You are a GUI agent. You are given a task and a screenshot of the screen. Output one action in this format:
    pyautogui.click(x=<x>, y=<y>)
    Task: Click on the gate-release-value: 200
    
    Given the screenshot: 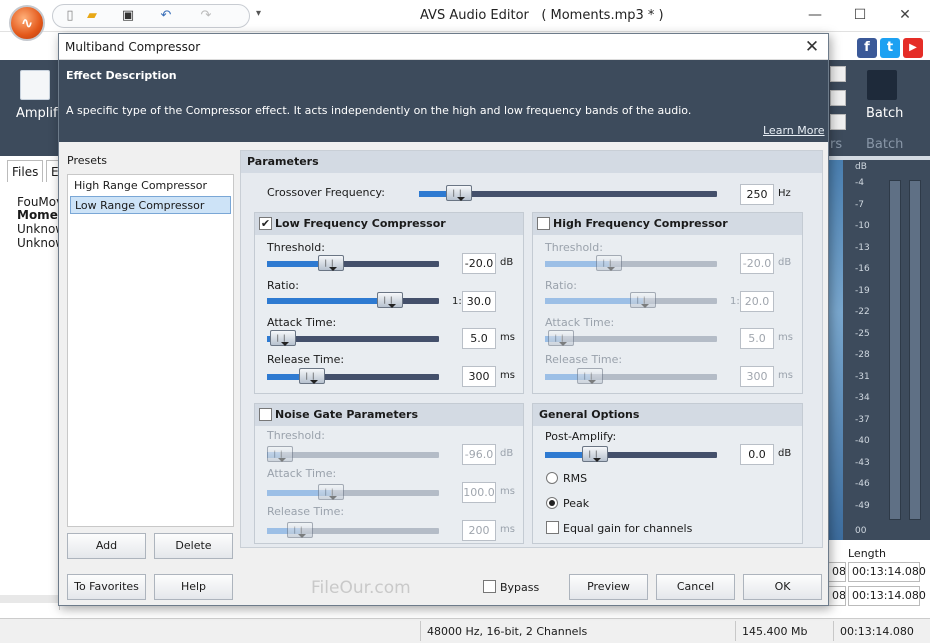 What is the action you would take?
    pyautogui.click(x=479, y=530)
    